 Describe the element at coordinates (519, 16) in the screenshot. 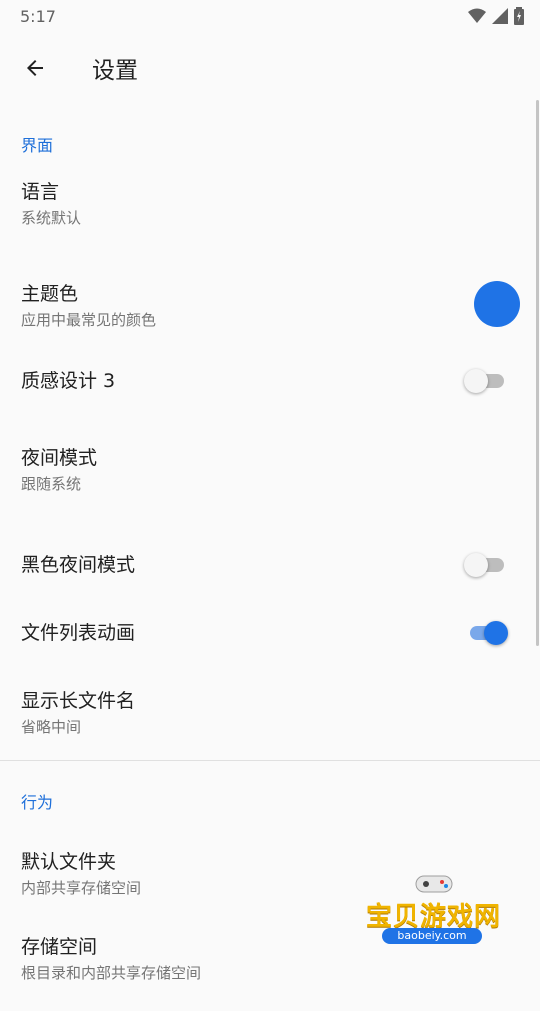

I see `battery-icon` at that location.